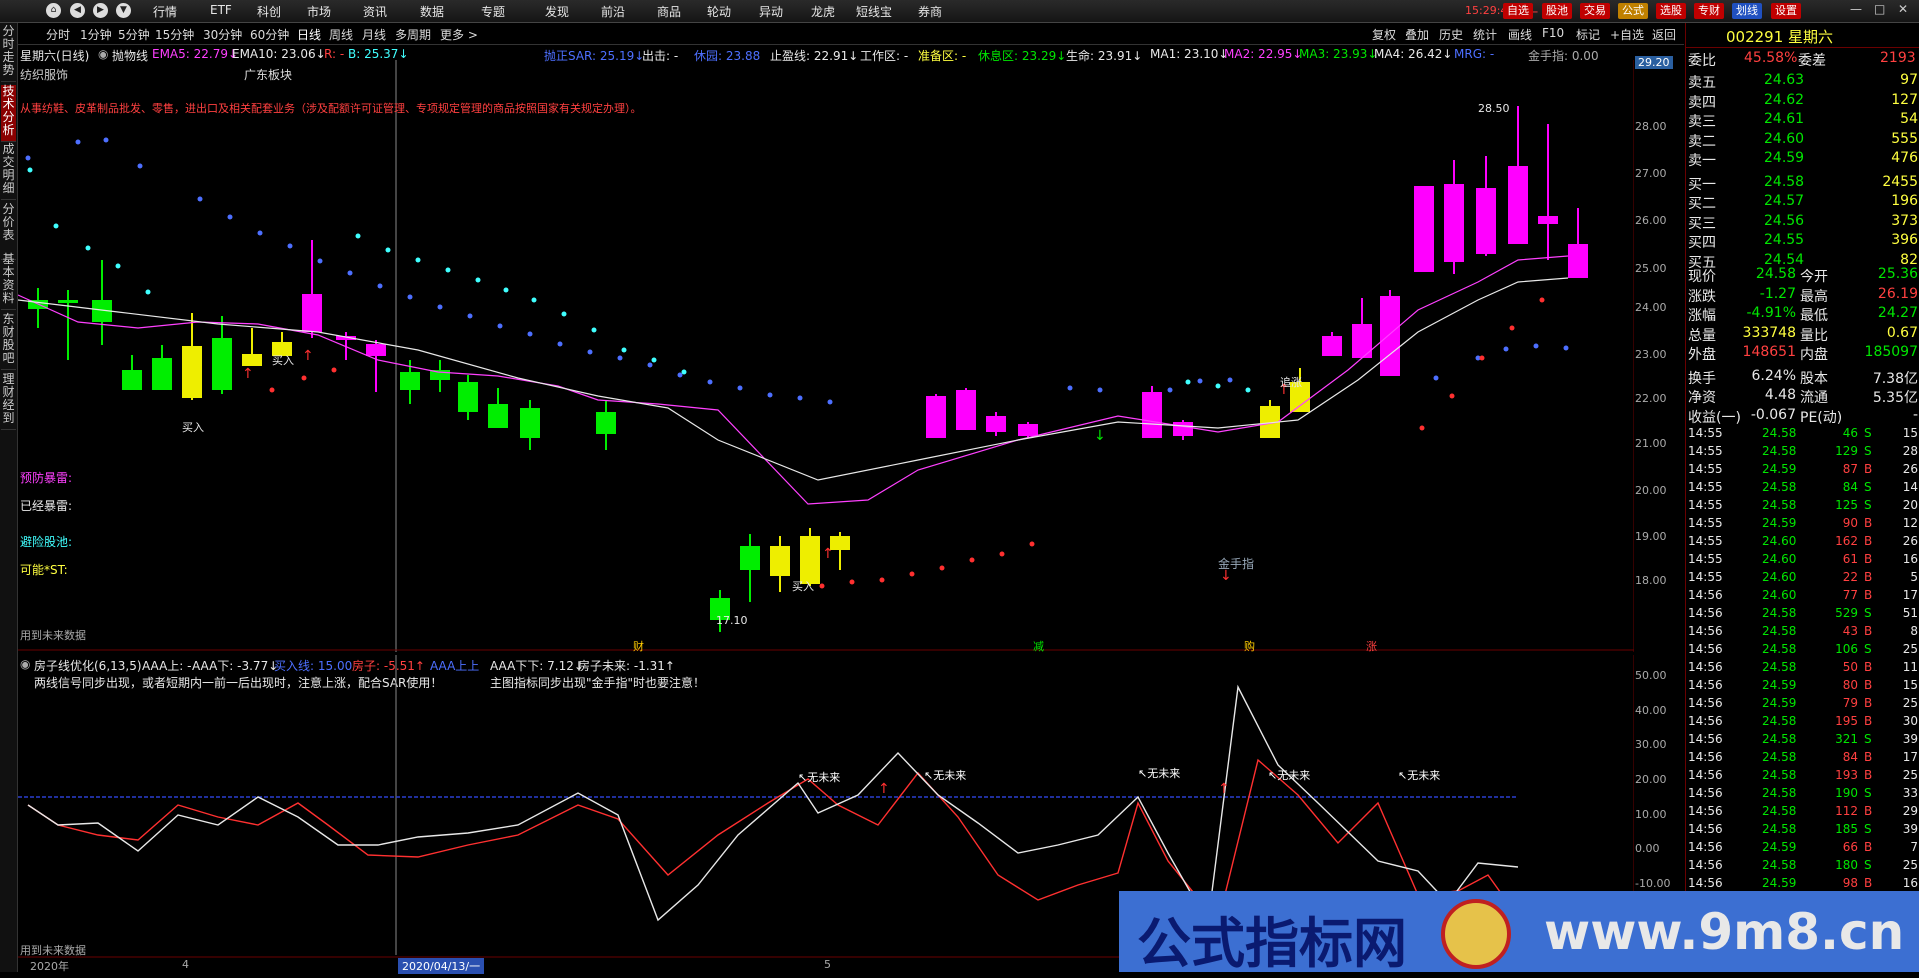 The image size is (1919, 978). Describe the element at coordinates (279, 54) in the screenshot. I see `ema10-value: EMA10: 23.06↓` at that location.